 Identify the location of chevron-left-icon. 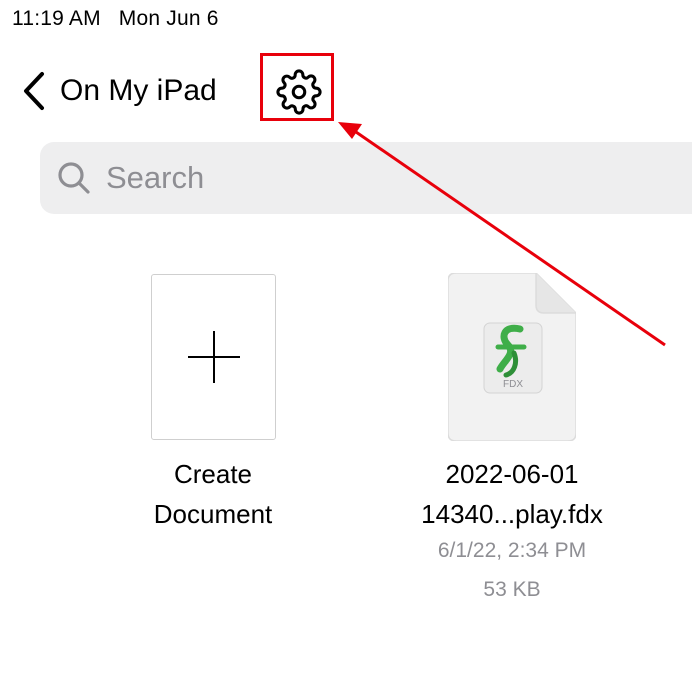
(34, 91).